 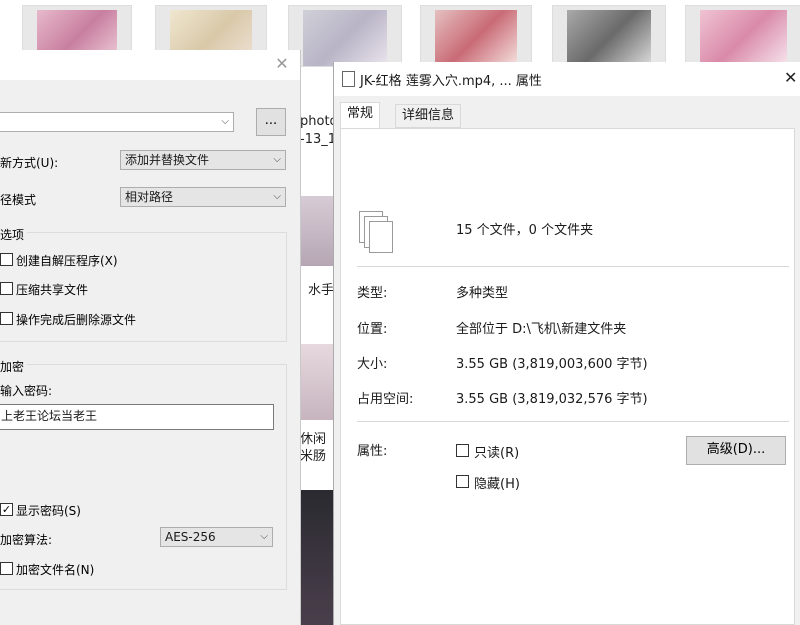 What do you see at coordinates (149, 197) in the screenshot?
I see `path-mode-value: 相对路径` at bounding box center [149, 197].